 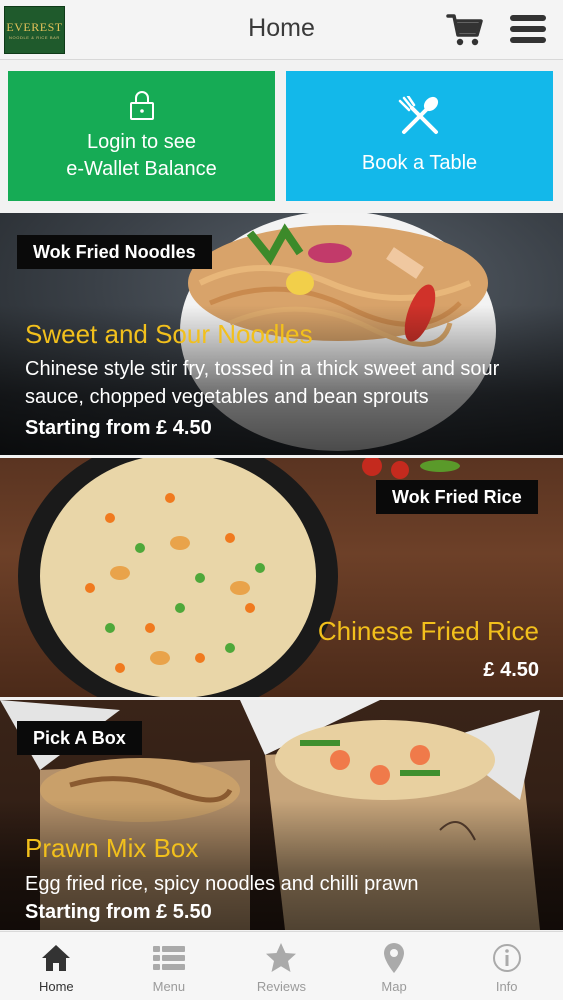 What do you see at coordinates (56, 986) in the screenshot?
I see `nav-label: Home` at bounding box center [56, 986].